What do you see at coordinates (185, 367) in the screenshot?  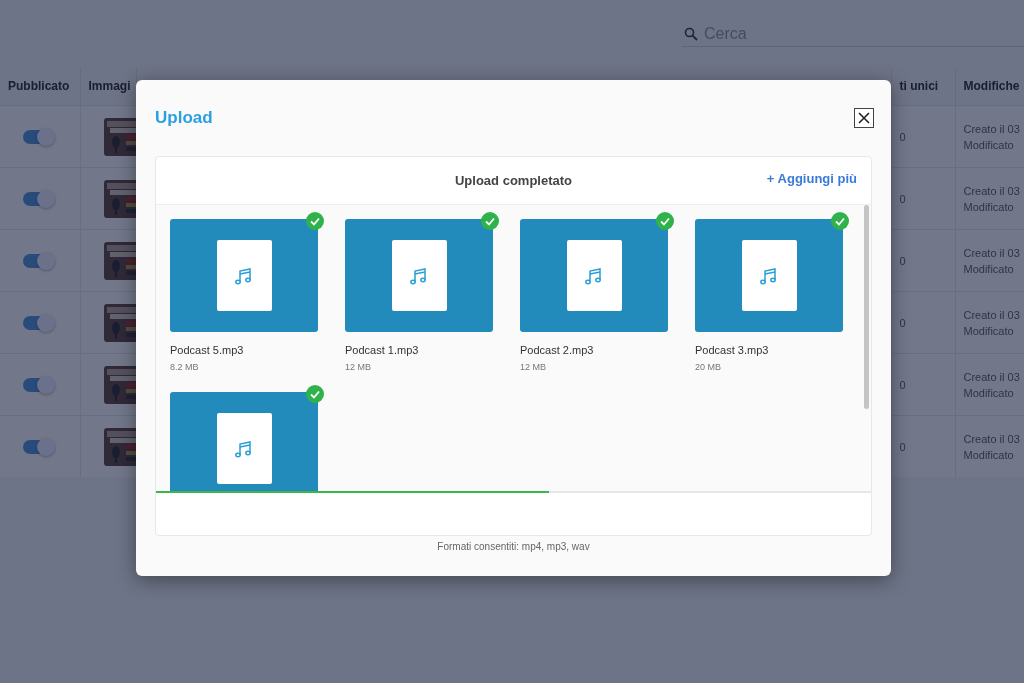 I see `file-size: 8.2 MB` at bounding box center [185, 367].